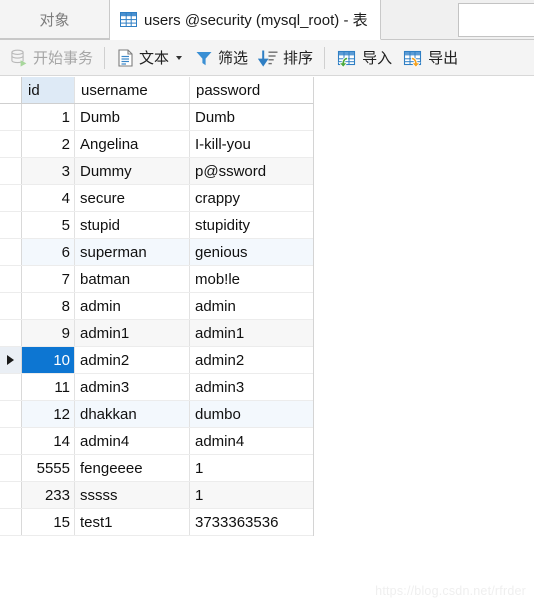 The height and width of the screenshot is (616, 534). I want to click on table-row: 11 admin3 admin3, so click(156, 387).